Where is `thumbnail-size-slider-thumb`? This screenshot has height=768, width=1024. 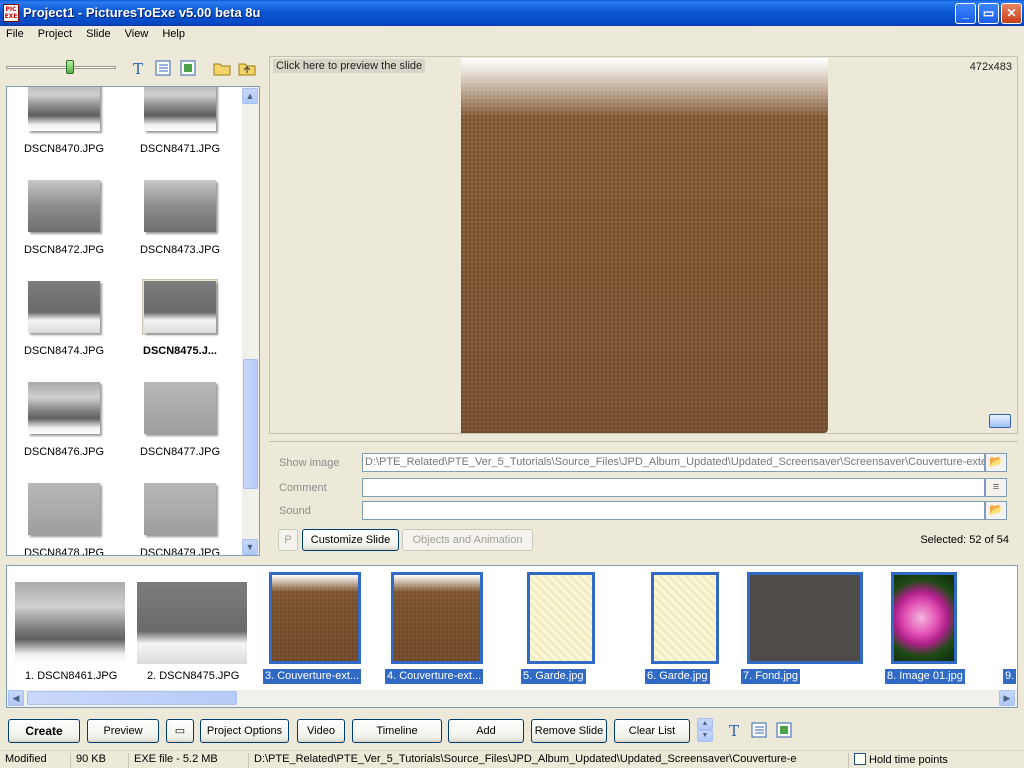
thumbnail-size-slider-thumb is located at coordinates (70, 67).